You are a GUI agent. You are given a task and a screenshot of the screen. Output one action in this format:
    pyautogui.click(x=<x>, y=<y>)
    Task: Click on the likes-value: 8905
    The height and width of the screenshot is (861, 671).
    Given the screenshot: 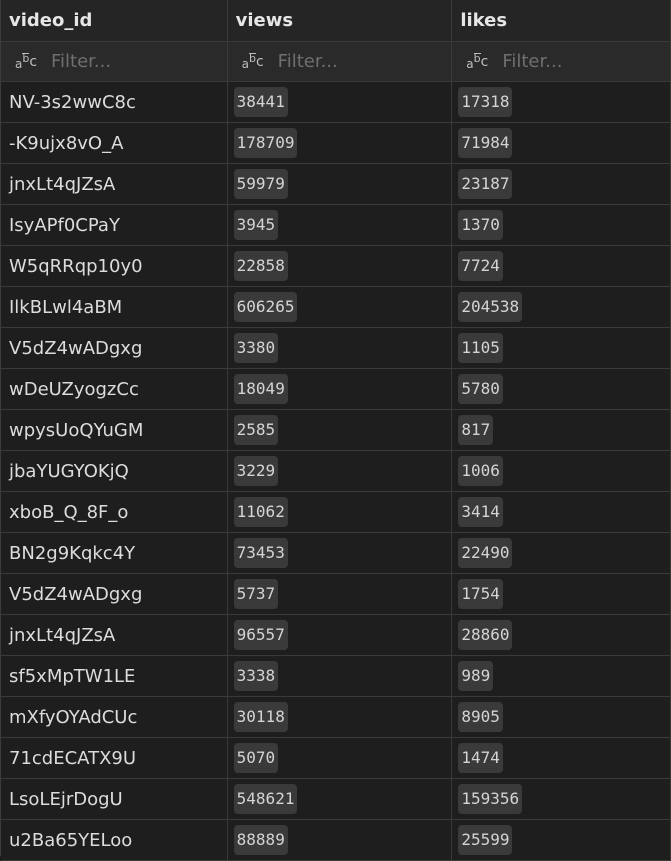 What is the action you would take?
    pyautogui.click(x=480, y=717)
    